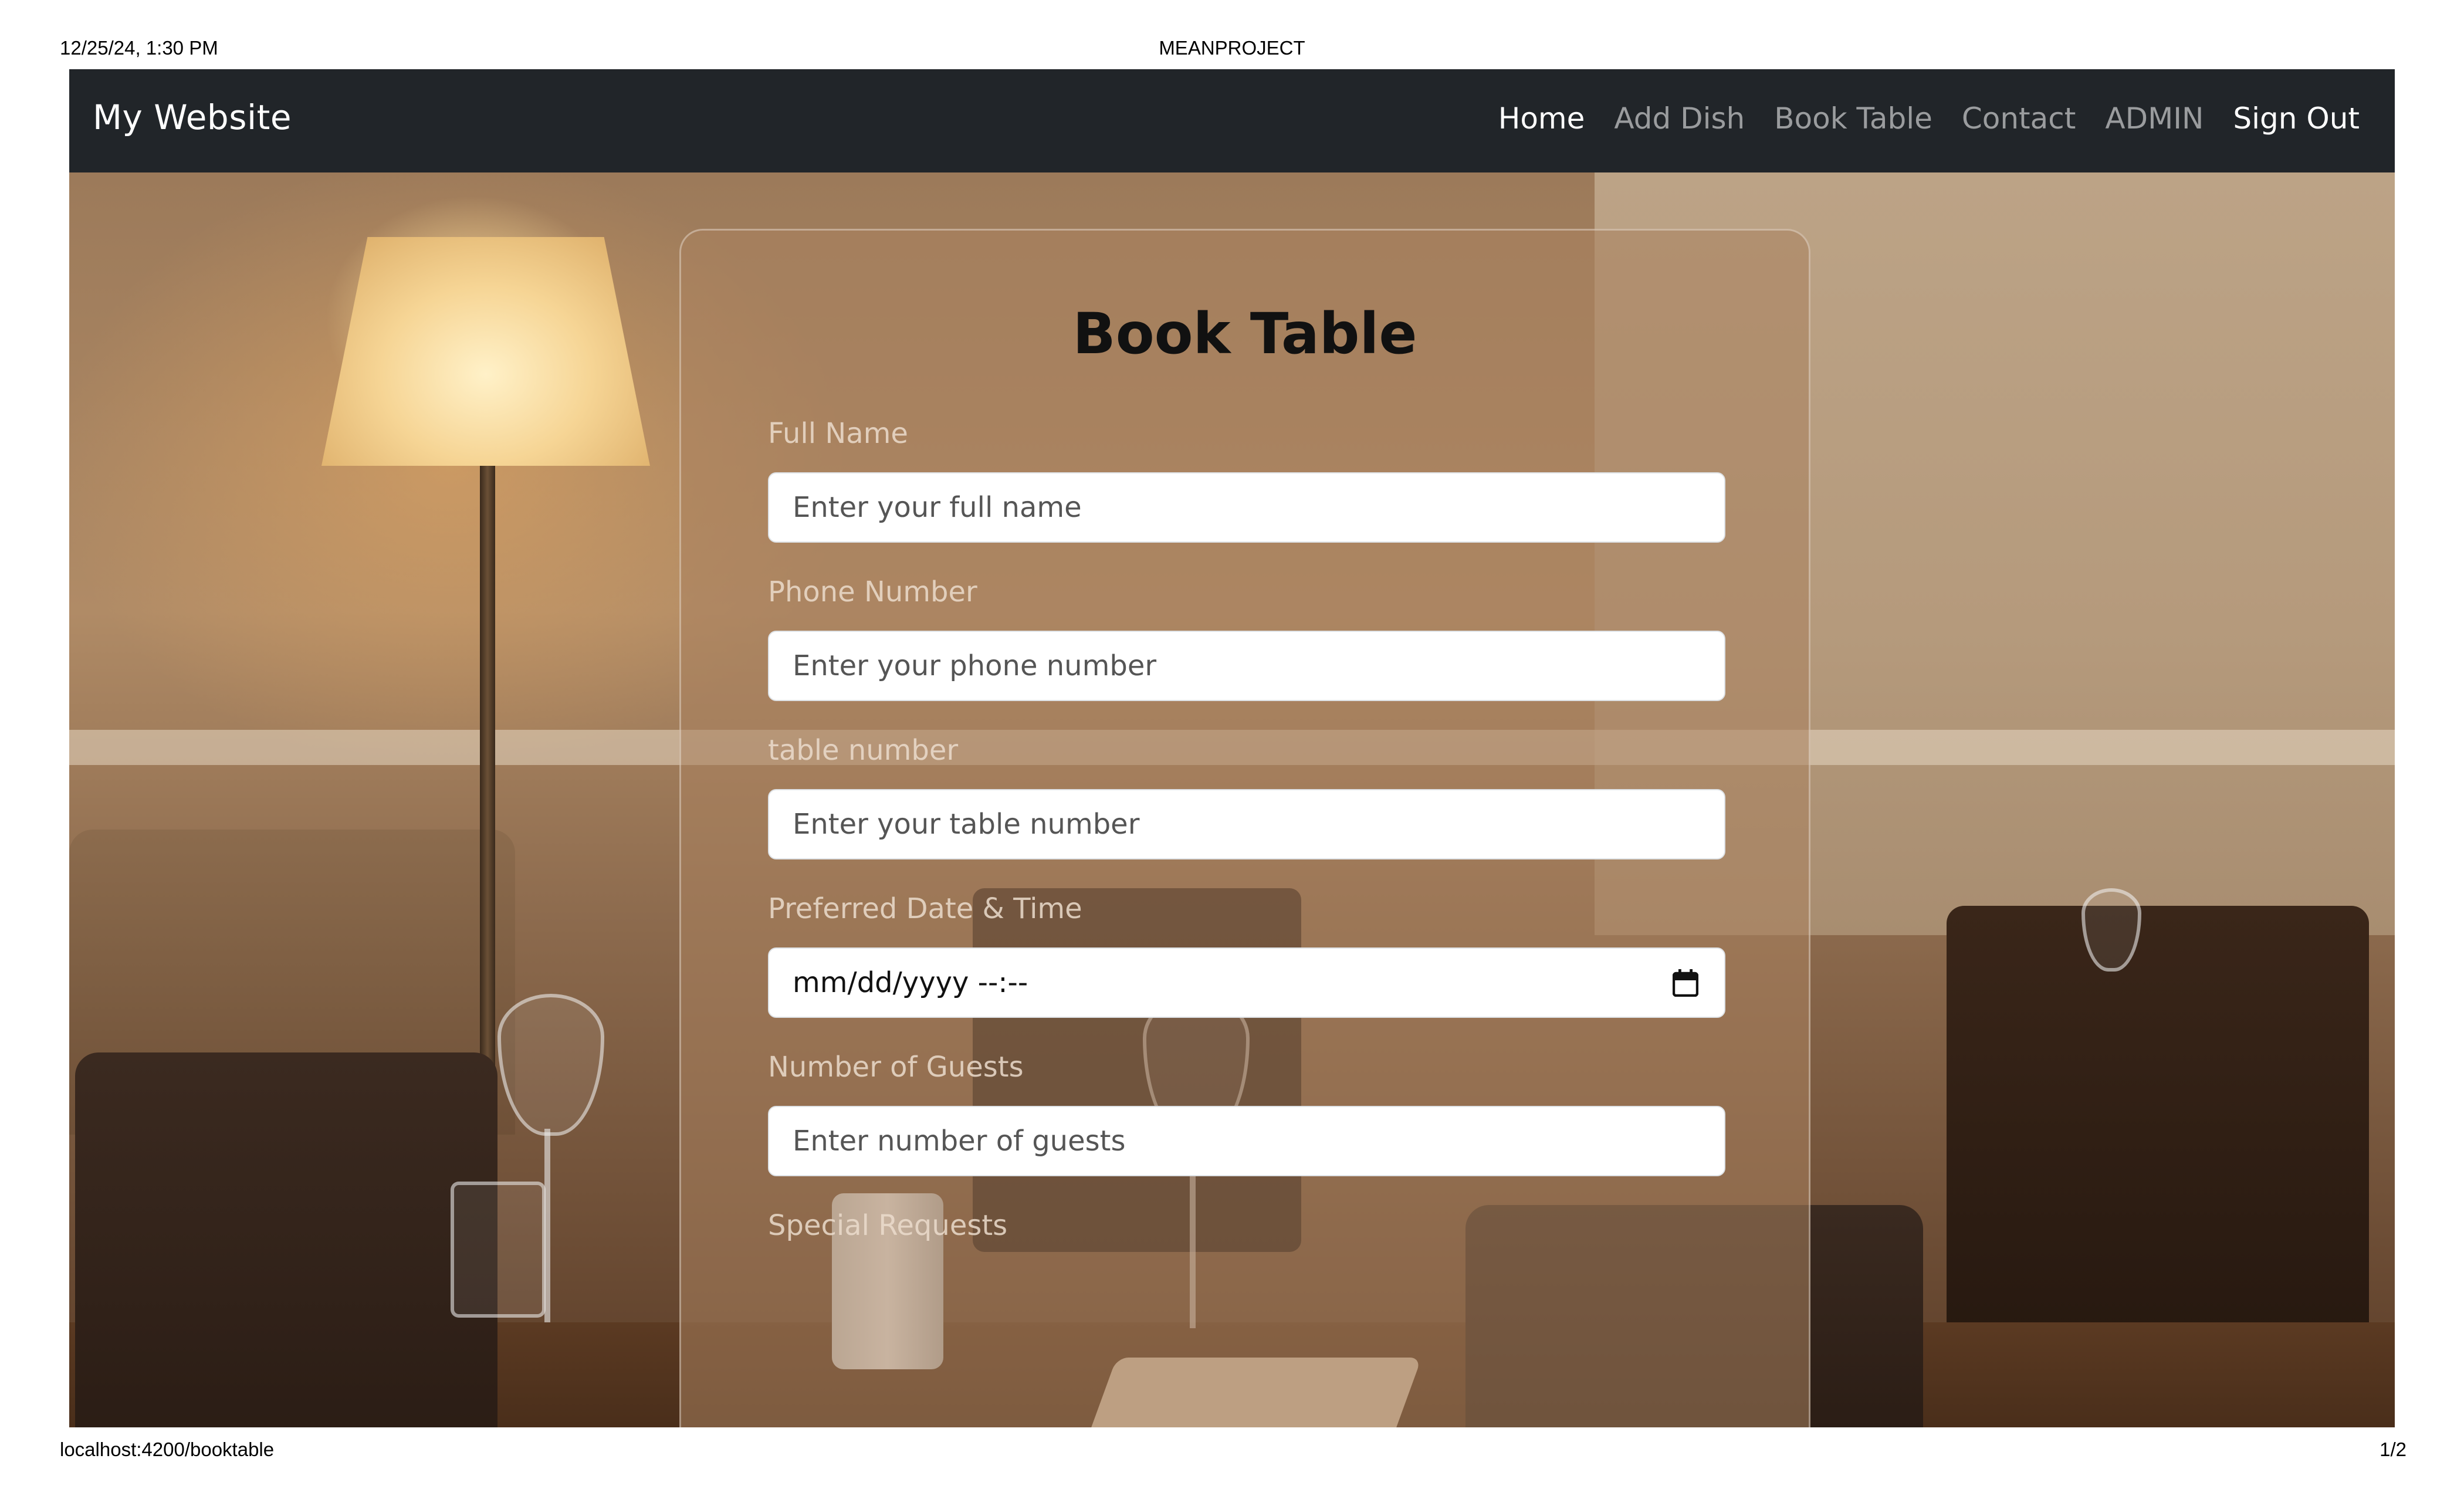  Describe the element at coordinates (286, 1239) in the screenshot. I see `foreground-chair` at that location.